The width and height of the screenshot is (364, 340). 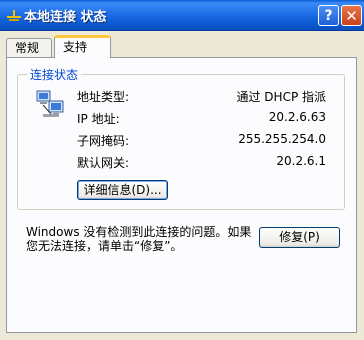 What do you see at coordinates (301, 161) in the screenshot?
I see `default-gateway-value: 20.2.6.1` at bounding box center [301, 161].